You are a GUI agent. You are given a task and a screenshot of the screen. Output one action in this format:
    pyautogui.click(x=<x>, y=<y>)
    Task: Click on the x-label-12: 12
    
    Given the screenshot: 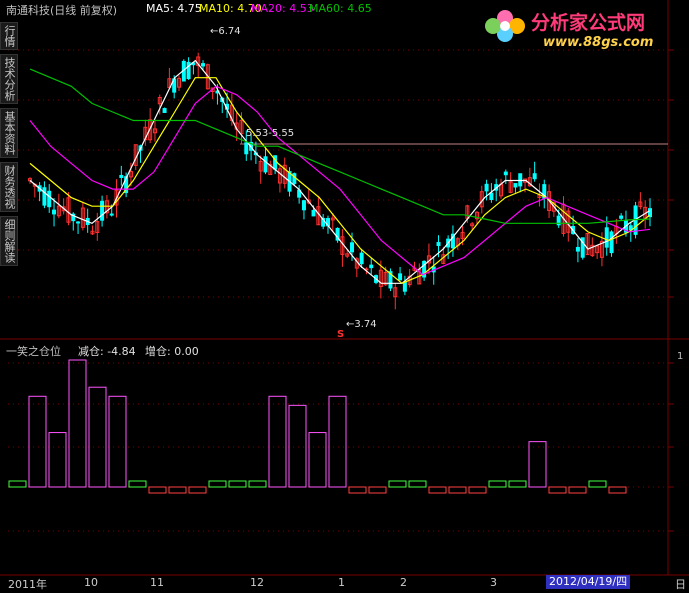 What is the action you would take?
    pyautogui.click(x=257, y=582)
    